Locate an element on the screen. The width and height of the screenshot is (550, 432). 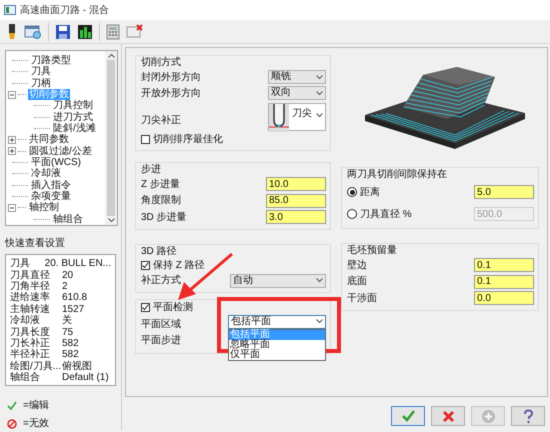
tree-item: 进刀方式 is located at coordinates (73, 117).